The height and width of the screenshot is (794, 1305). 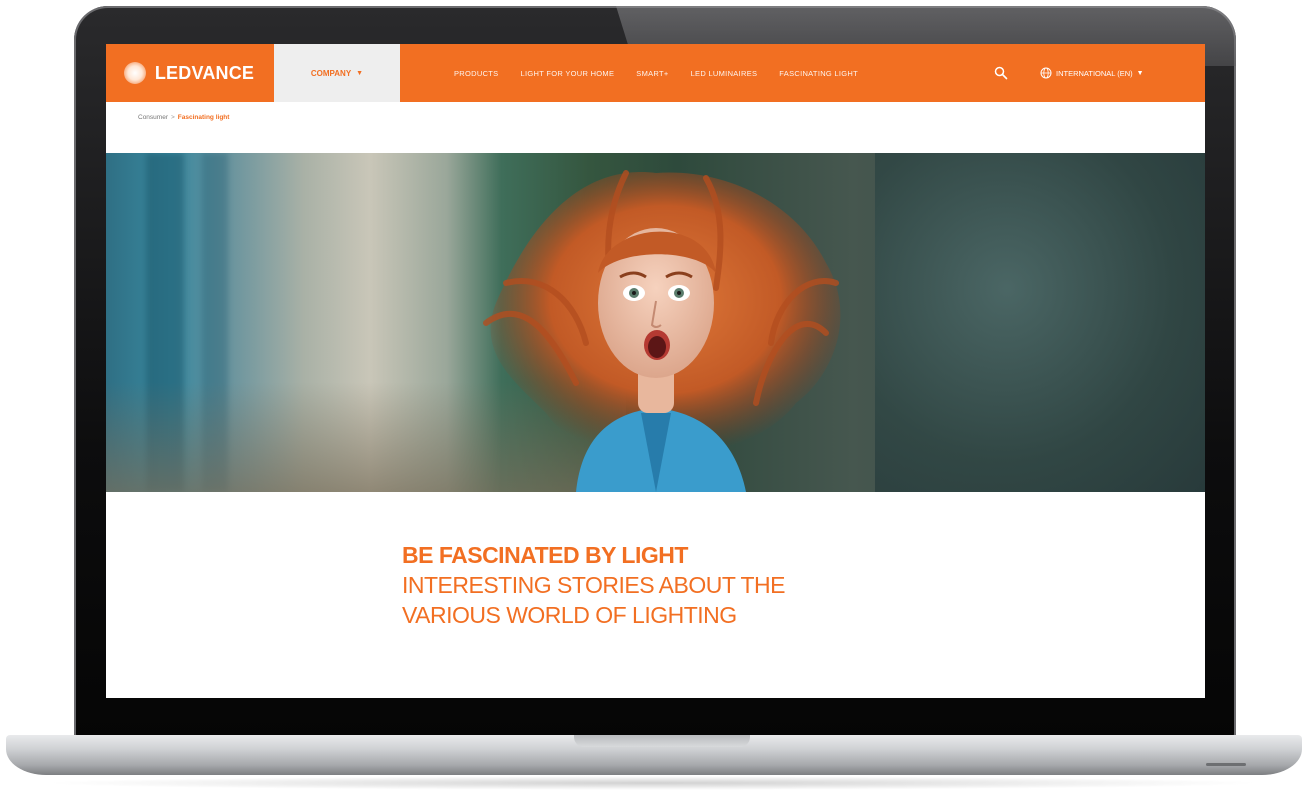 I want to click on logo-mark-icon, so click(x=134, y=73).